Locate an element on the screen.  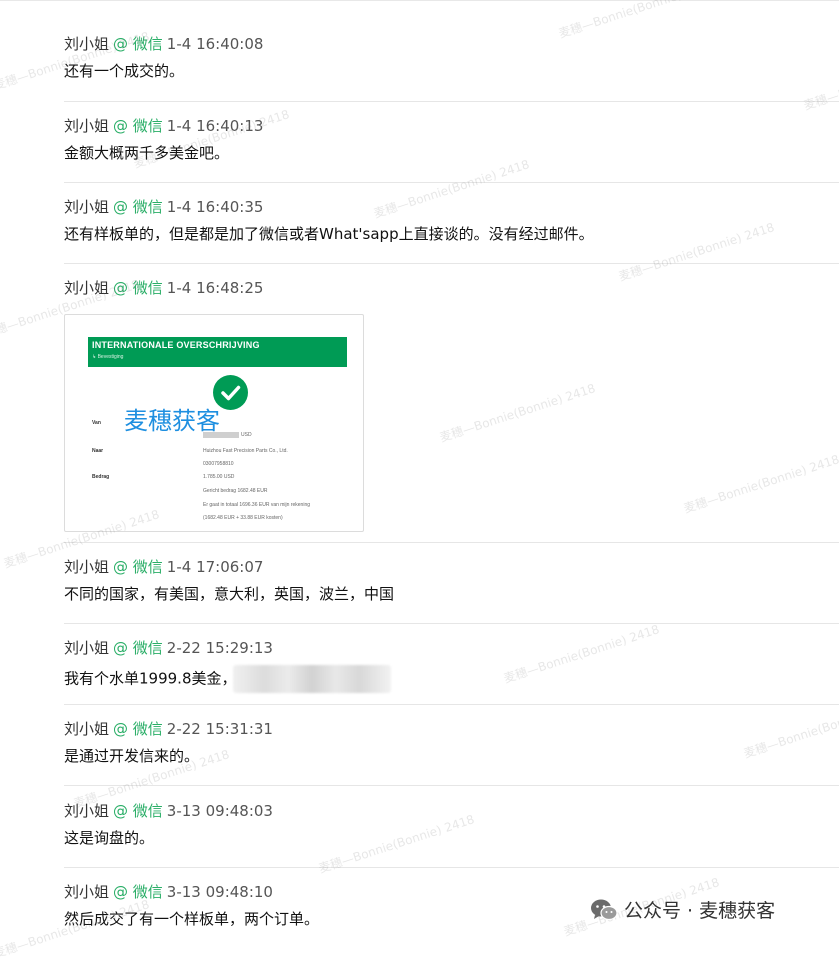
top-divider is located at coordinates (419, 0).